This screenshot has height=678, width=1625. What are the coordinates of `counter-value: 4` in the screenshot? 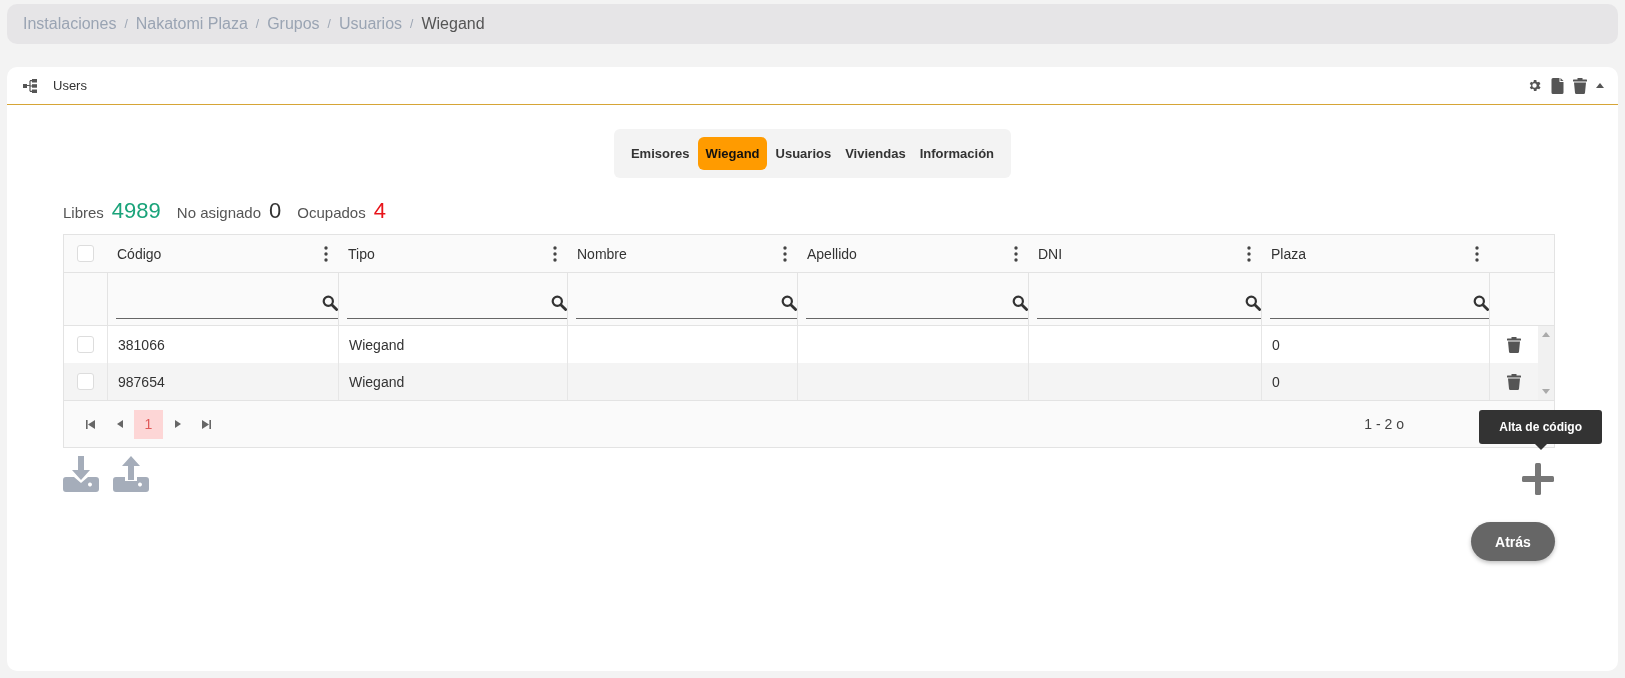 It's located at (379, 211).